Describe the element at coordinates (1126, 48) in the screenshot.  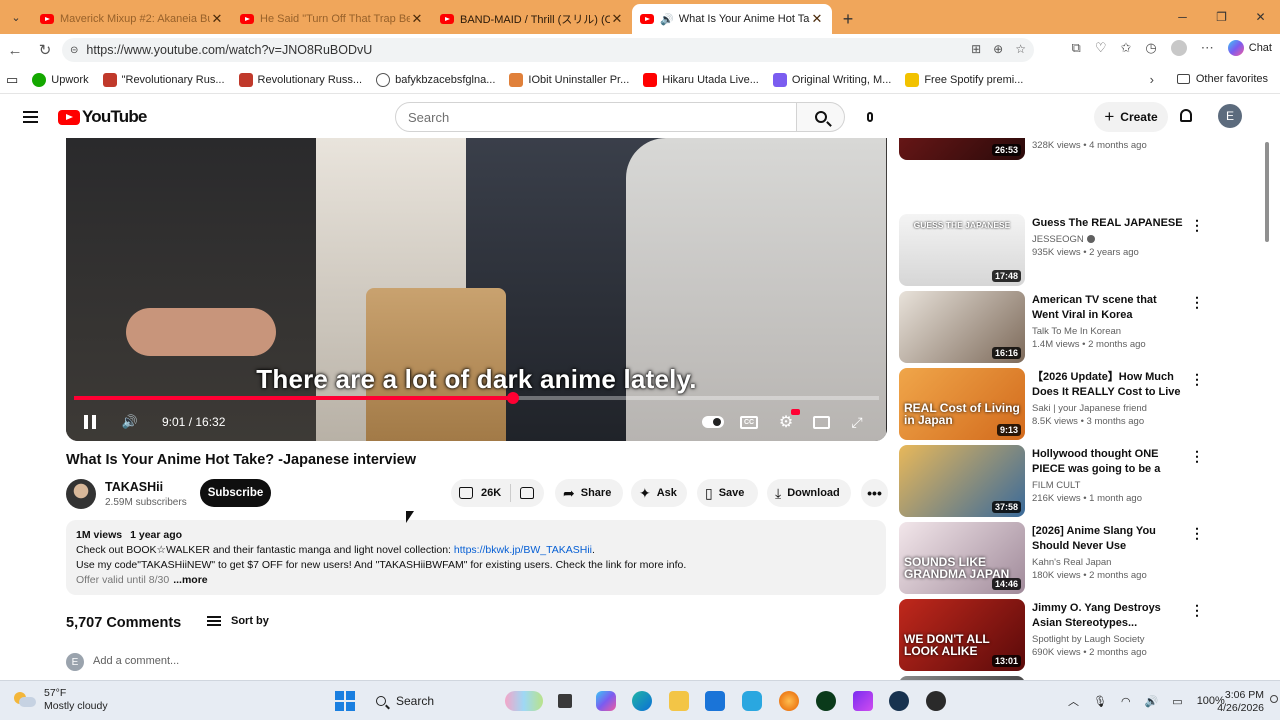
I see `favorites-icon: ✩` at that location.